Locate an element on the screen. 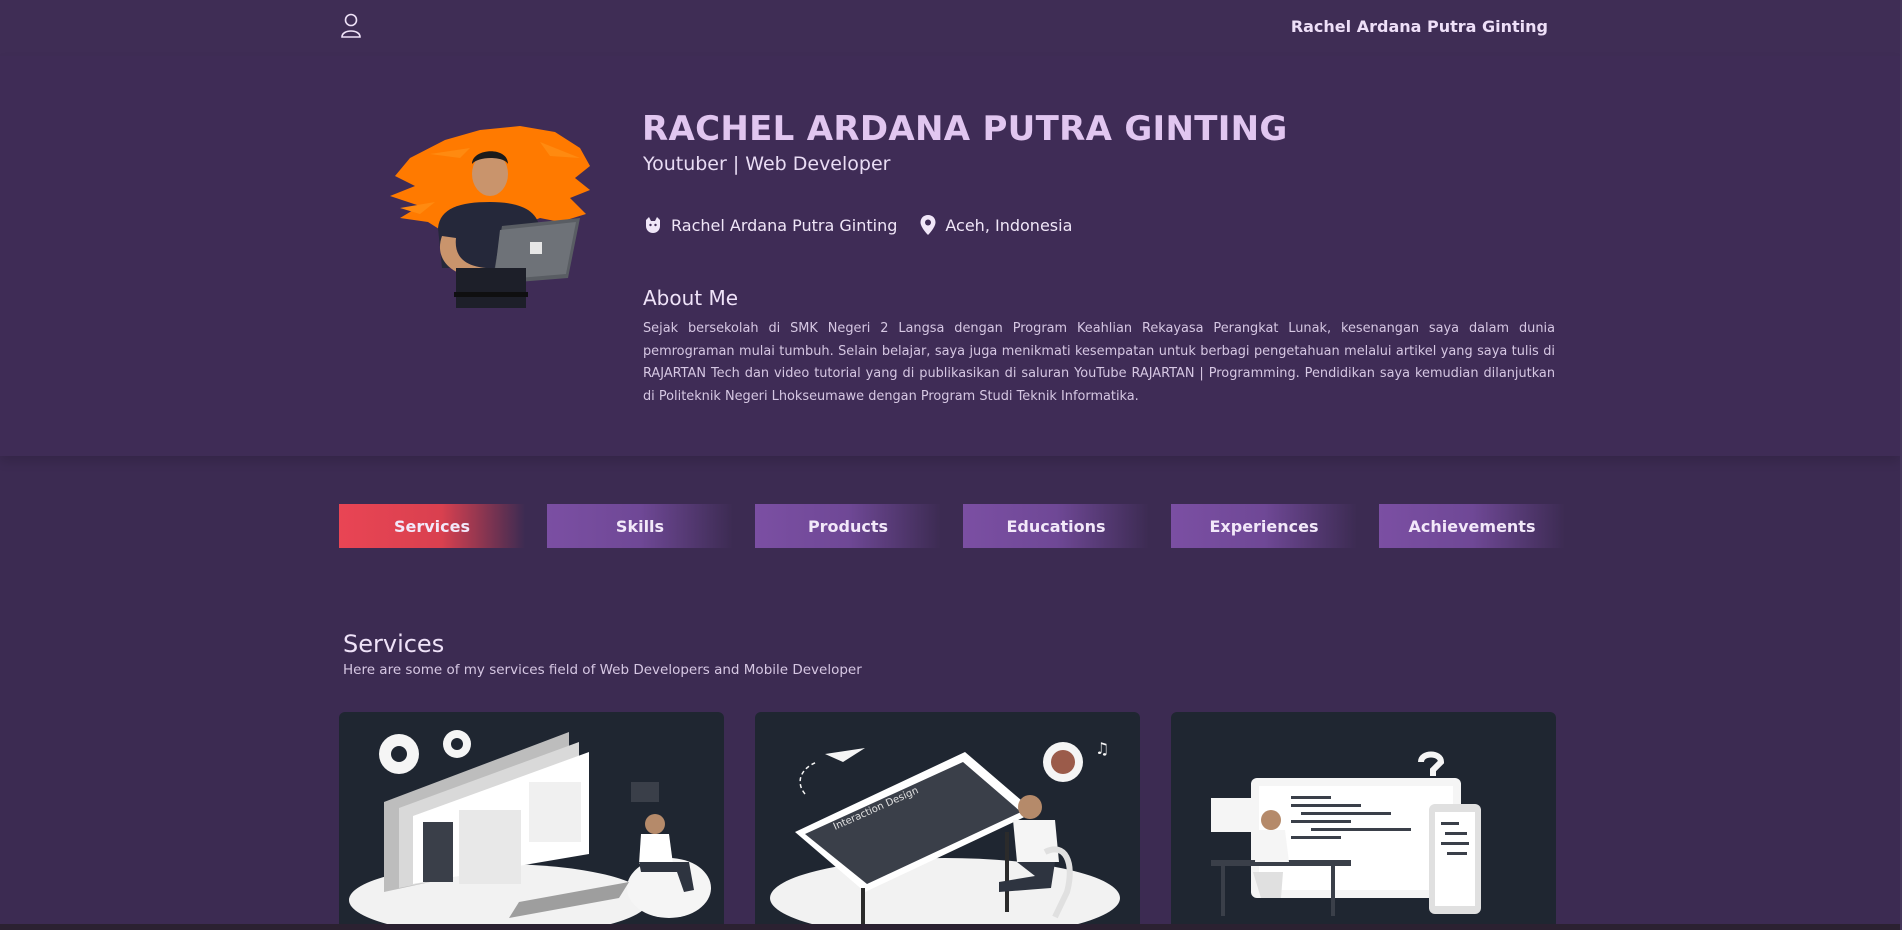 The height and width of the screenshot is (930, 1902). github-label: Rachel Ardana Putra Ginting is located at coordinates (784, 225).